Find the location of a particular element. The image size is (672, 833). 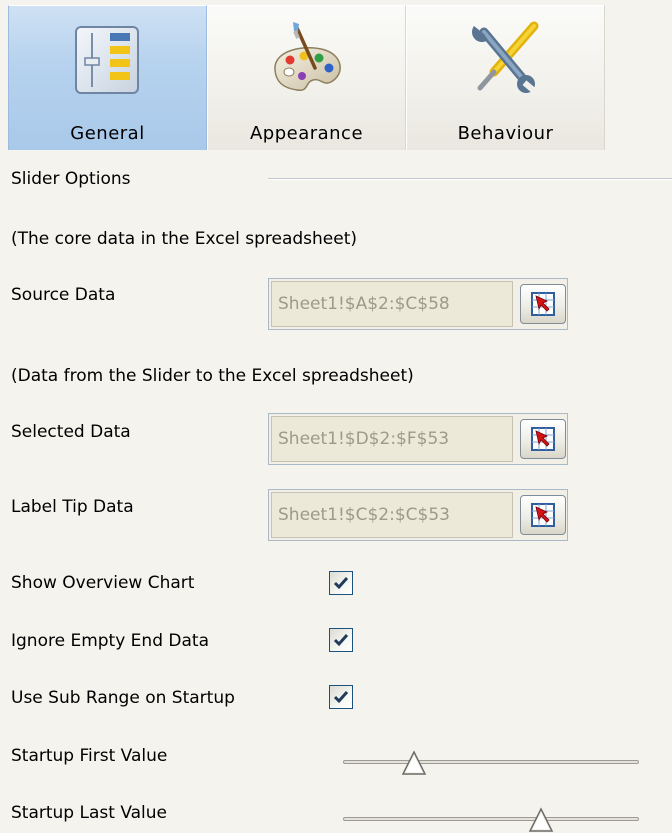

source-data-input is located at coordinates (392, 304).